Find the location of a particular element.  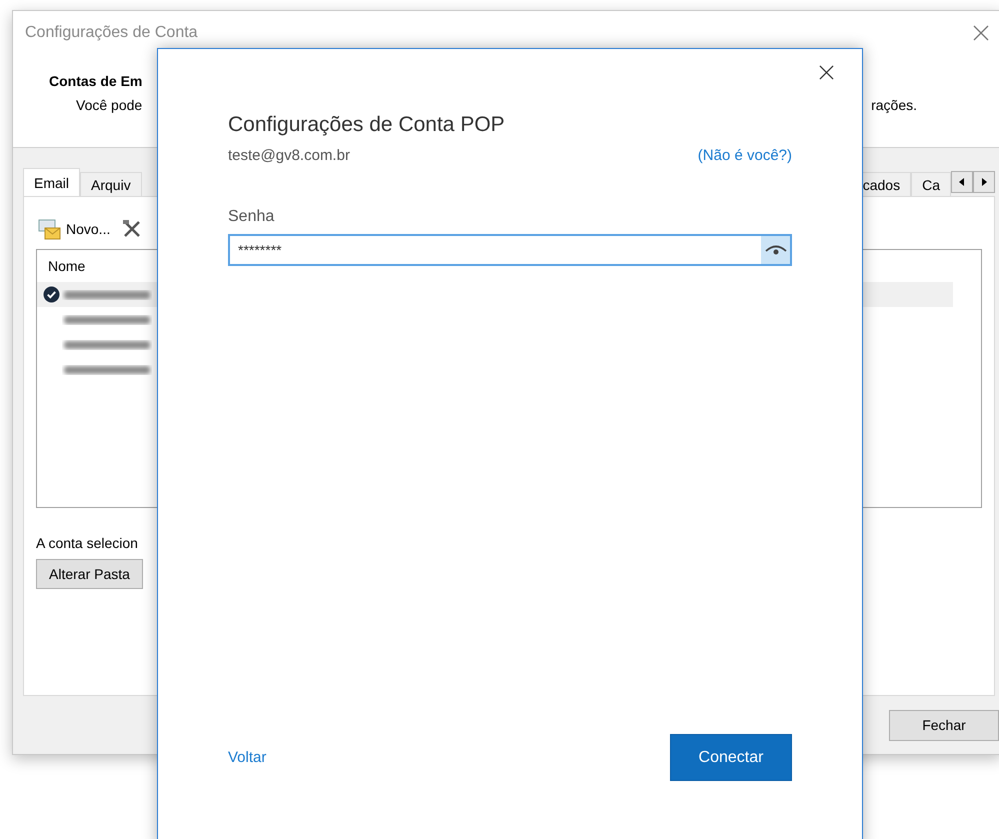

back-link: Voltar is located at coordinates (247, 757).